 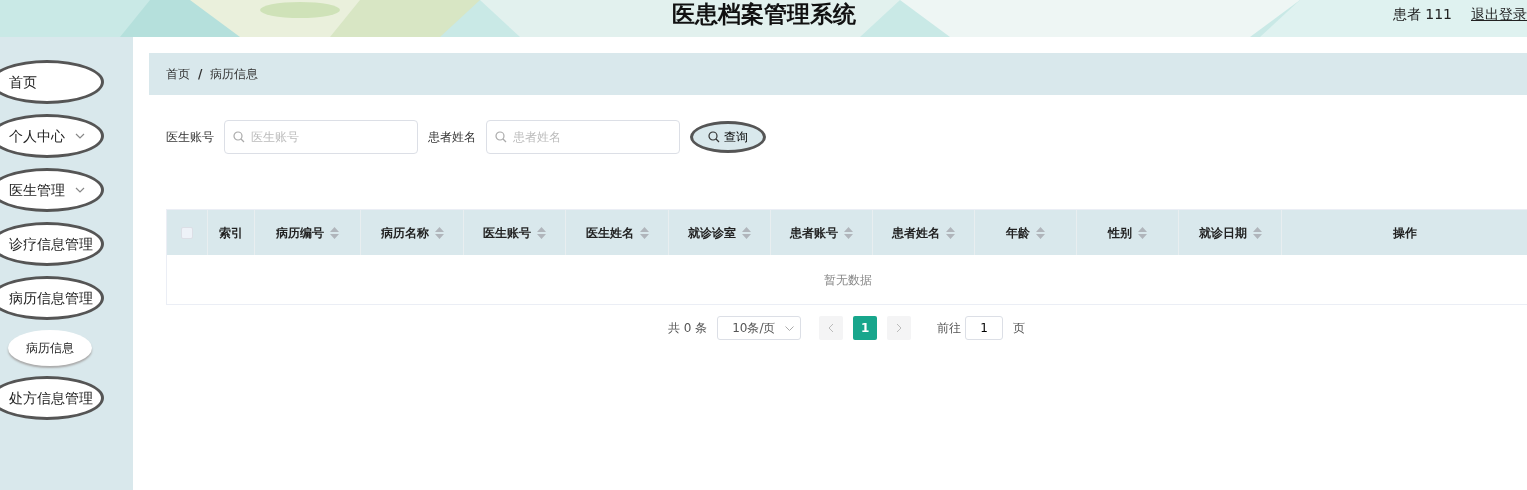 I want to click on next-page-button, so click(x=899, y=328).